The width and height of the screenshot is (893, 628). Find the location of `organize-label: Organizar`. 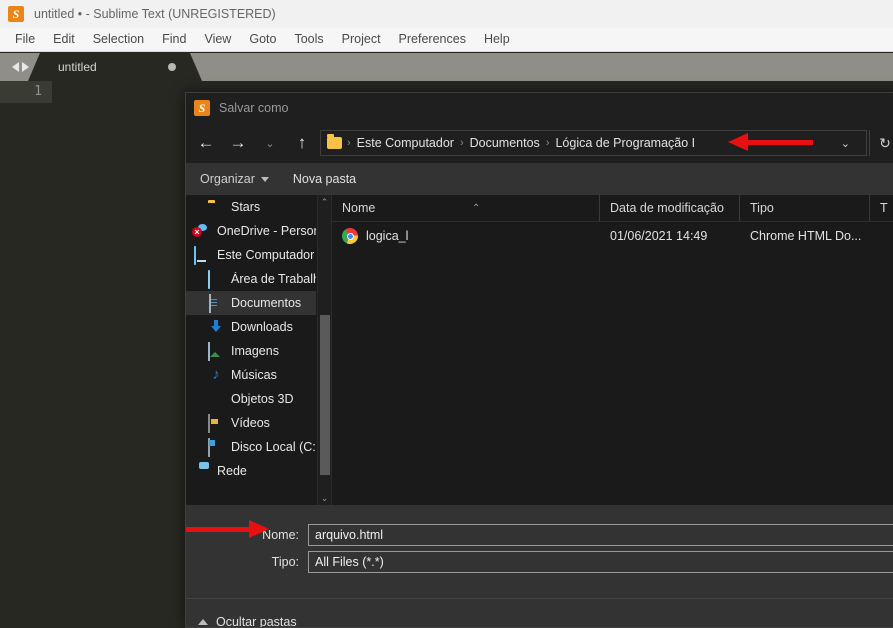

organize-label: Organizar is located at coordinates (227, 179).